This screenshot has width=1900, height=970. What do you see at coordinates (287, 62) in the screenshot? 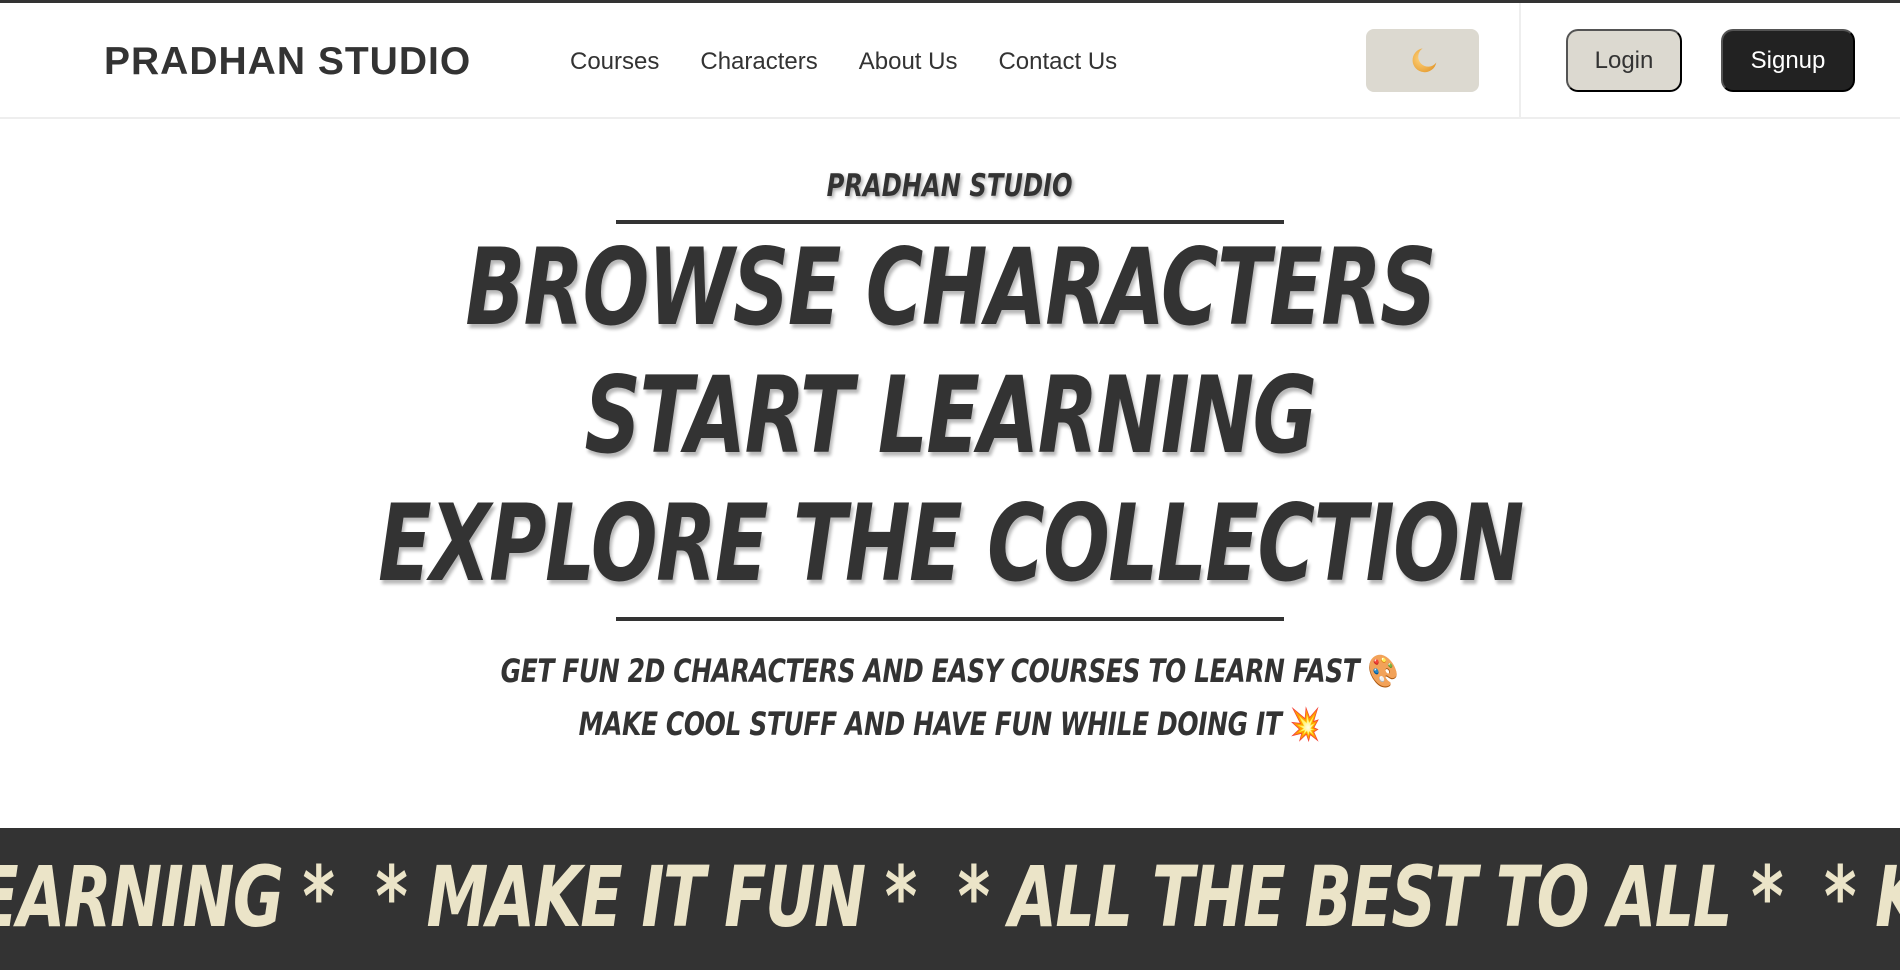
I see `brand-logo: PRADHAN STUDIO` at bounding box center [287, 62].